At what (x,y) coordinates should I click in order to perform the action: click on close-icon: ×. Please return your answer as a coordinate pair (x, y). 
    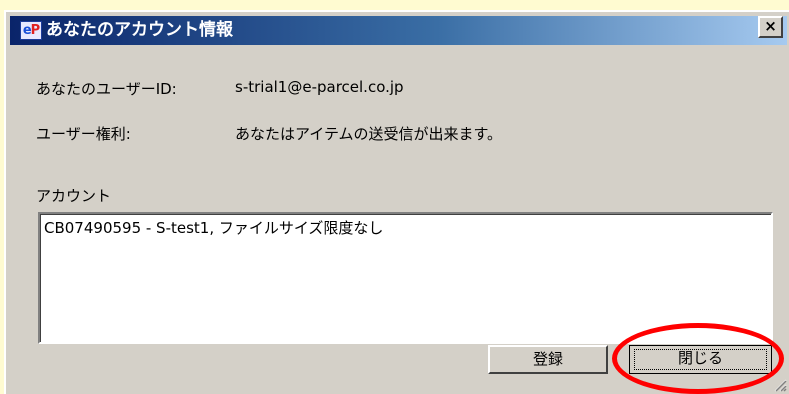
    Looking at the image, I should click on (770, 26).